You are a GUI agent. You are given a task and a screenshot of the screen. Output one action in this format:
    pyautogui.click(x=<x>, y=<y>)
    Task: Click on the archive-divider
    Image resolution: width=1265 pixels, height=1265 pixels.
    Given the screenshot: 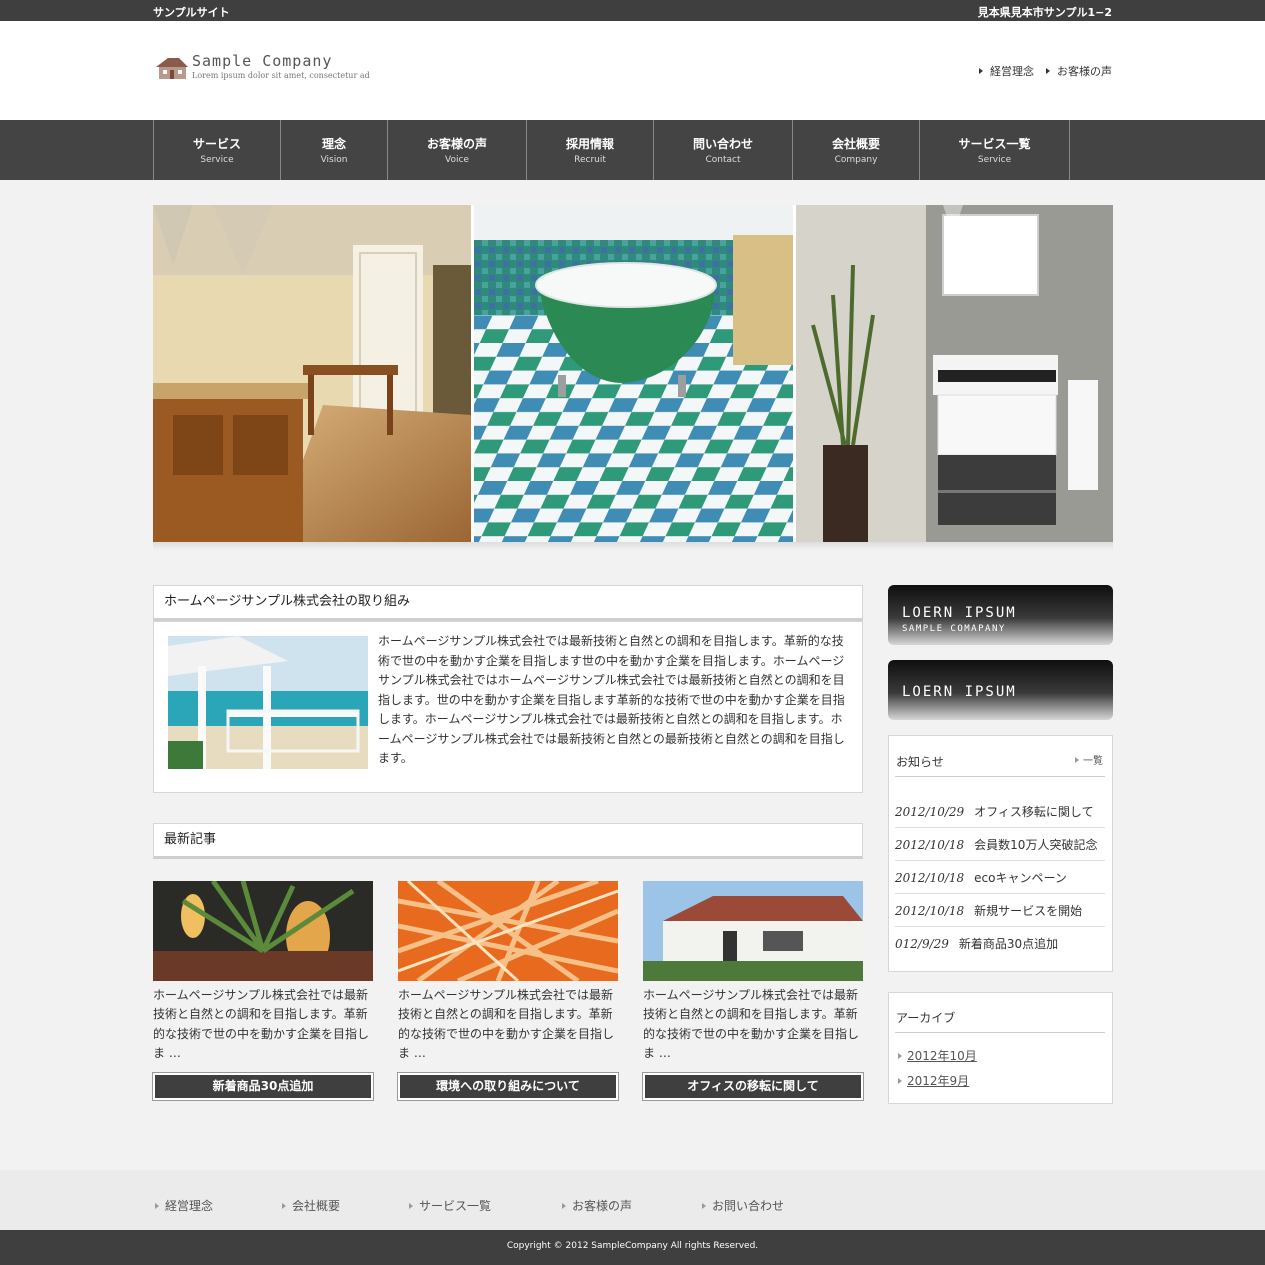 What is the action you would take?
    pyautogui.click(x=1000, y=1032)
    